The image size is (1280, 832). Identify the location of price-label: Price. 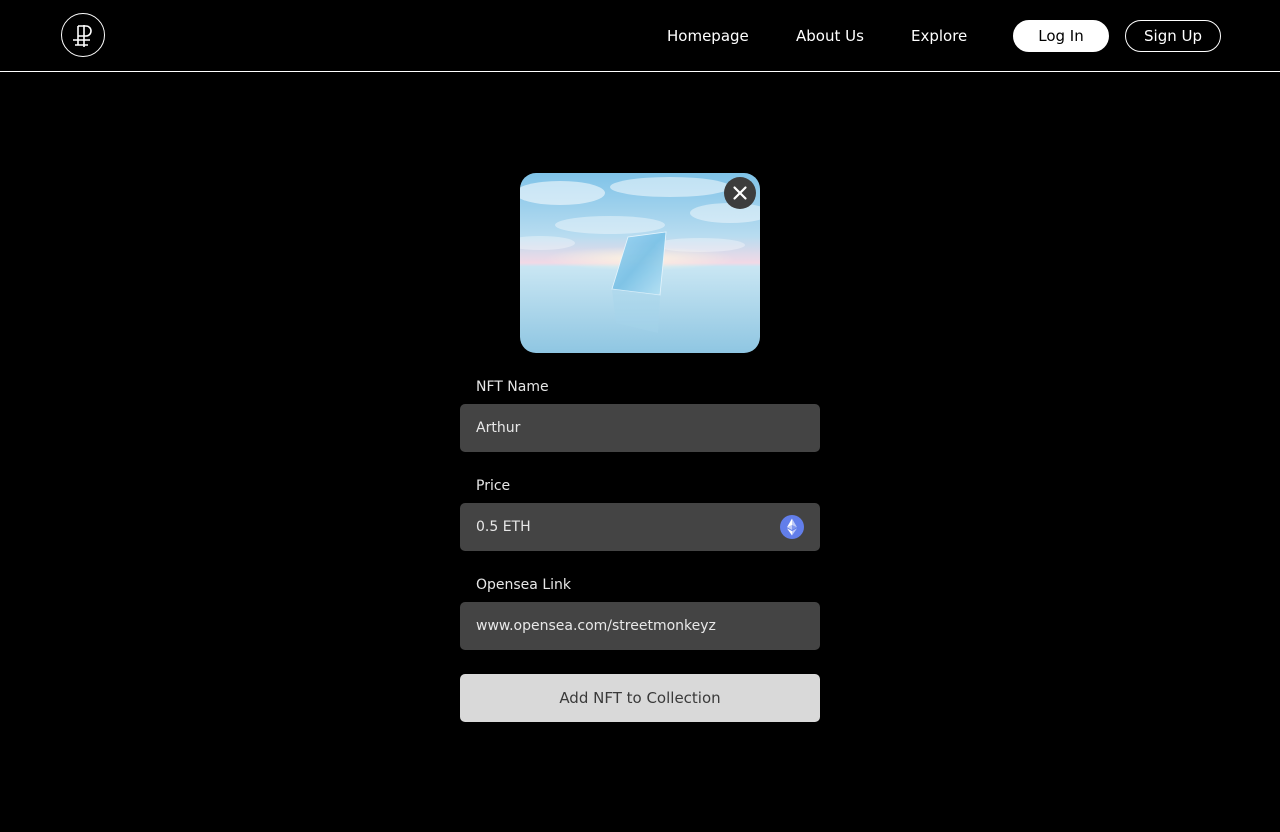
(493, 486).